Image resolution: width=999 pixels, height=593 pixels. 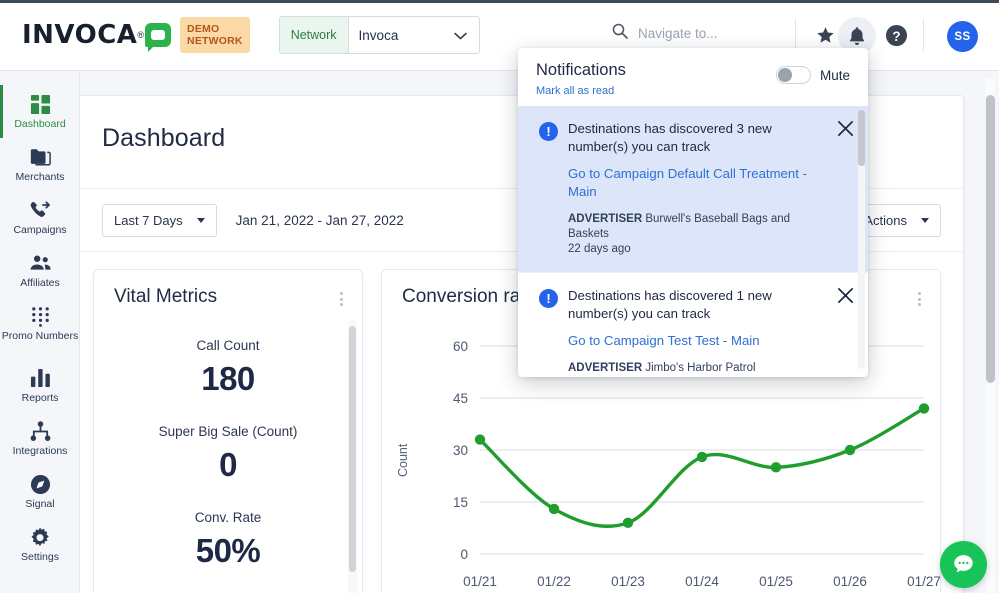 What do you see at coordinates (460, 450) in the screenshot?
I see `svg-text: 30` at bounding box center [460, 450].